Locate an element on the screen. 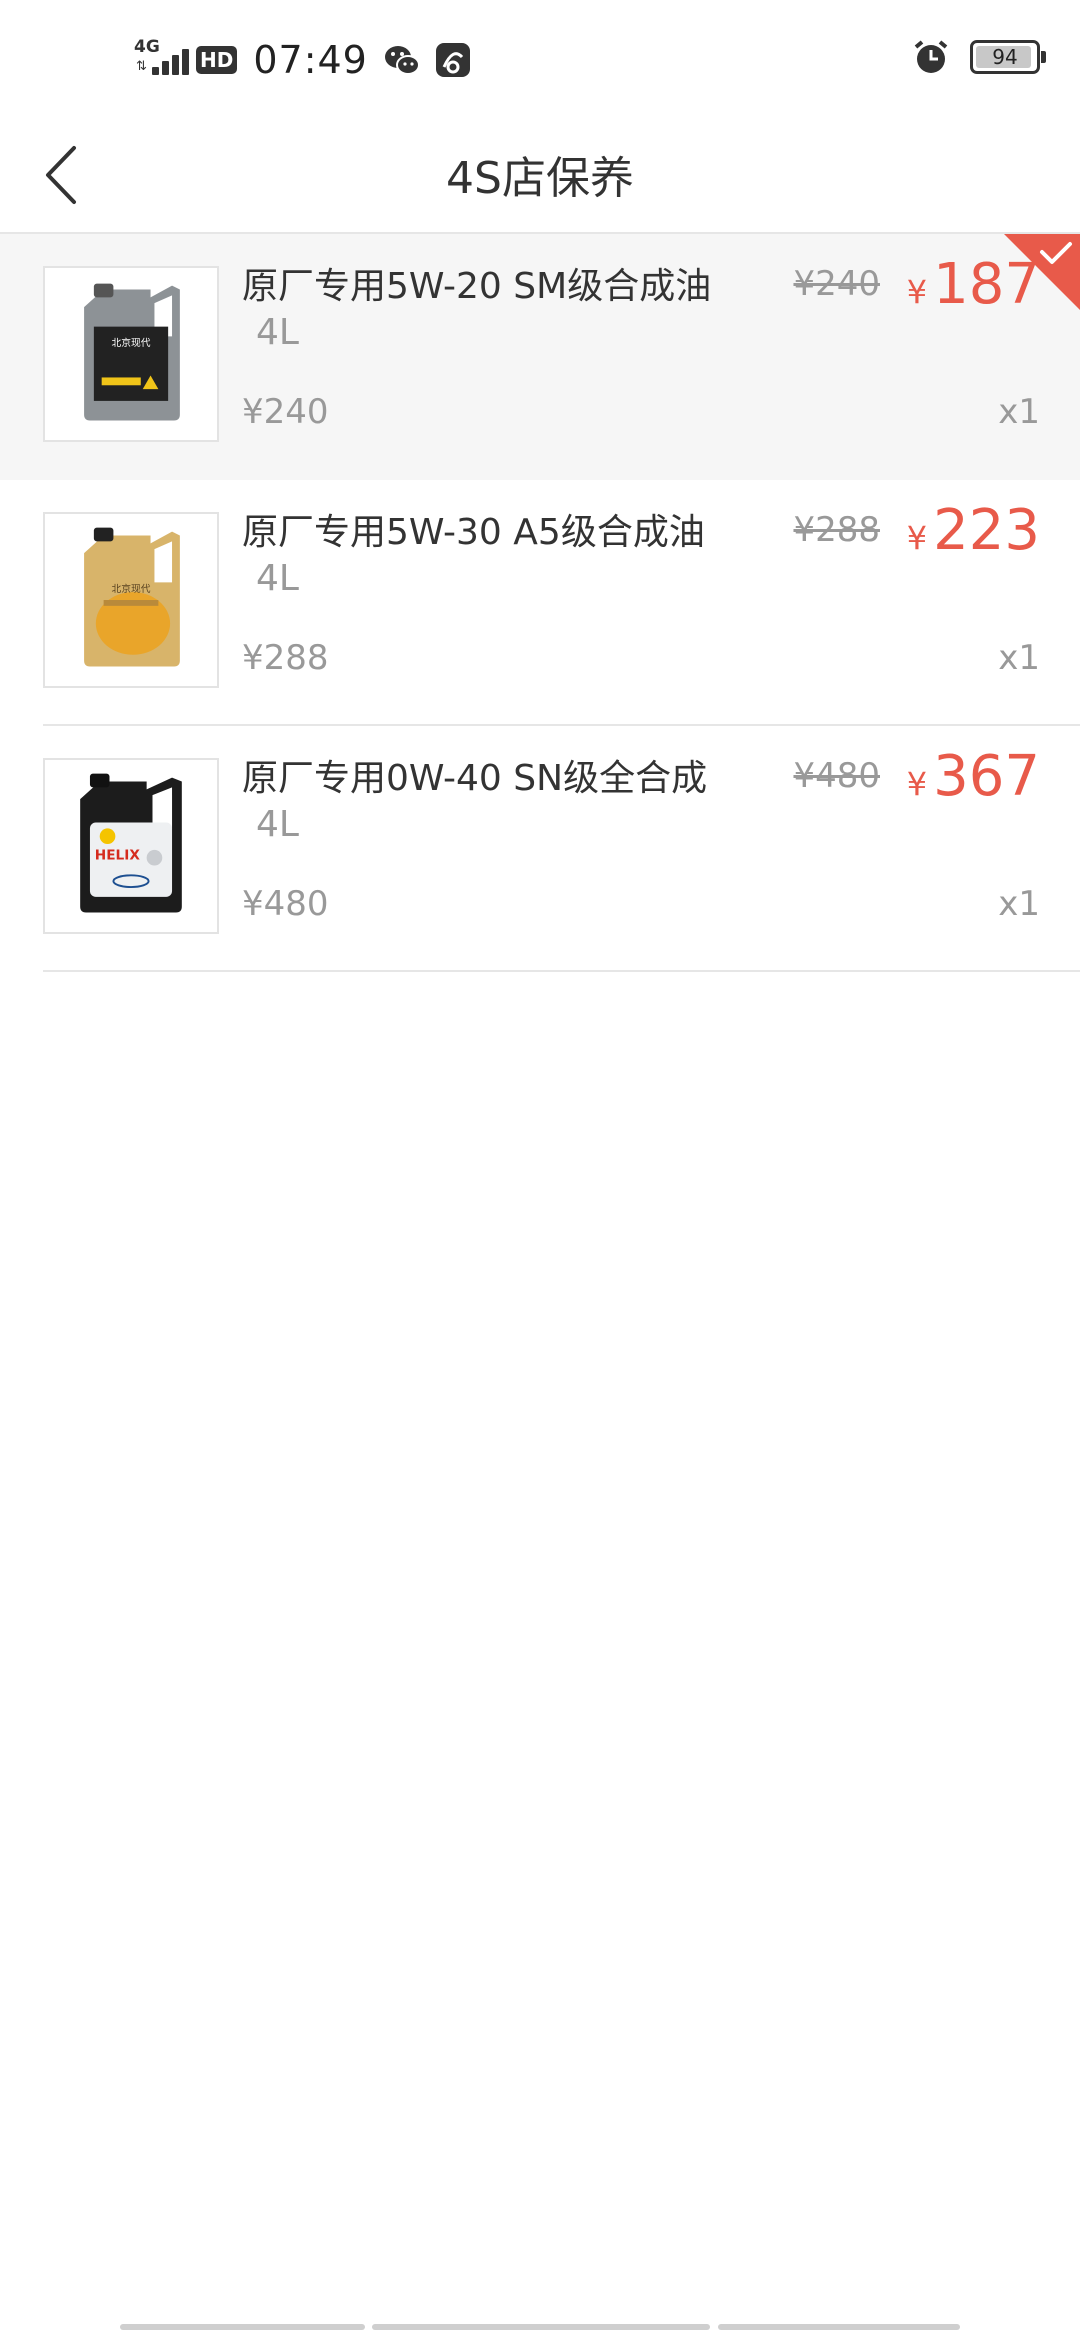 This screenshot has height=2340, width=1080. list-price: ¥240 is located at coordinates (285, 412).